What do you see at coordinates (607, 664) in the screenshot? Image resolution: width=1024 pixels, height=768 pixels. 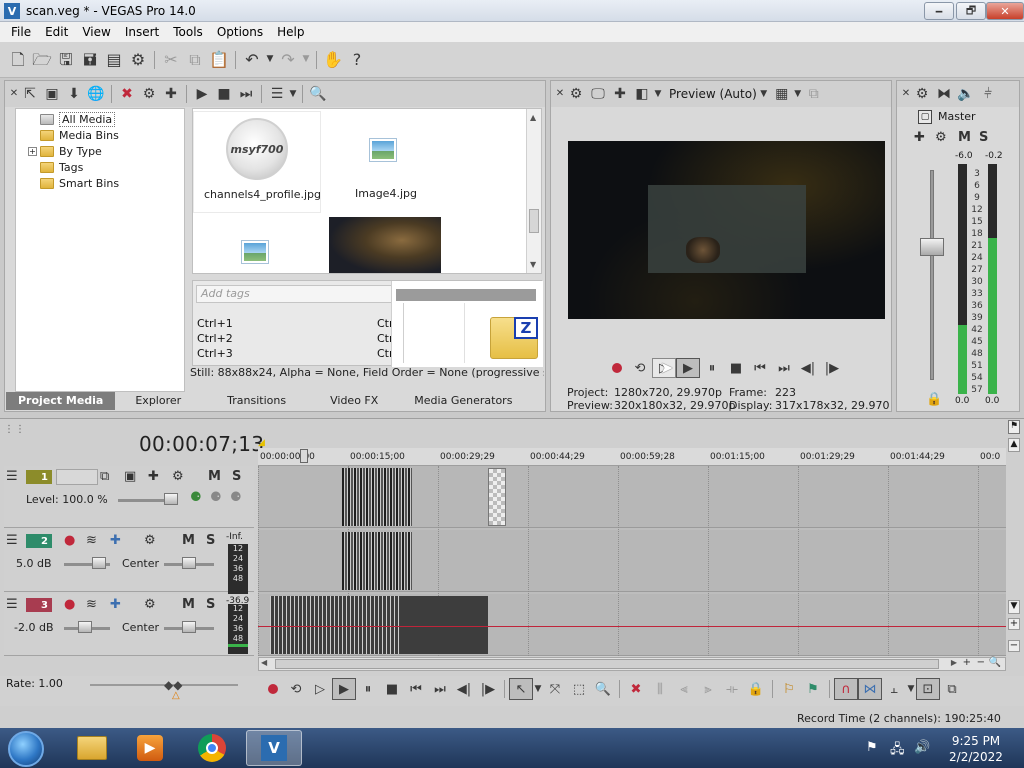 I see `horizontal-scroll-thumb` at bounding box center [607, 664].